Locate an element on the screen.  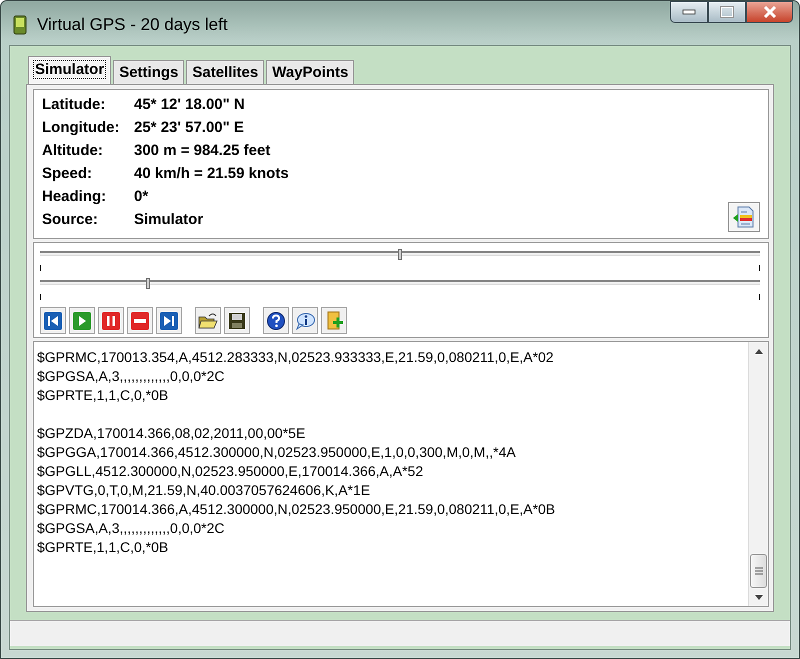
field-value: 25* 23' 57.00" E is located at coordinates (189, 128).